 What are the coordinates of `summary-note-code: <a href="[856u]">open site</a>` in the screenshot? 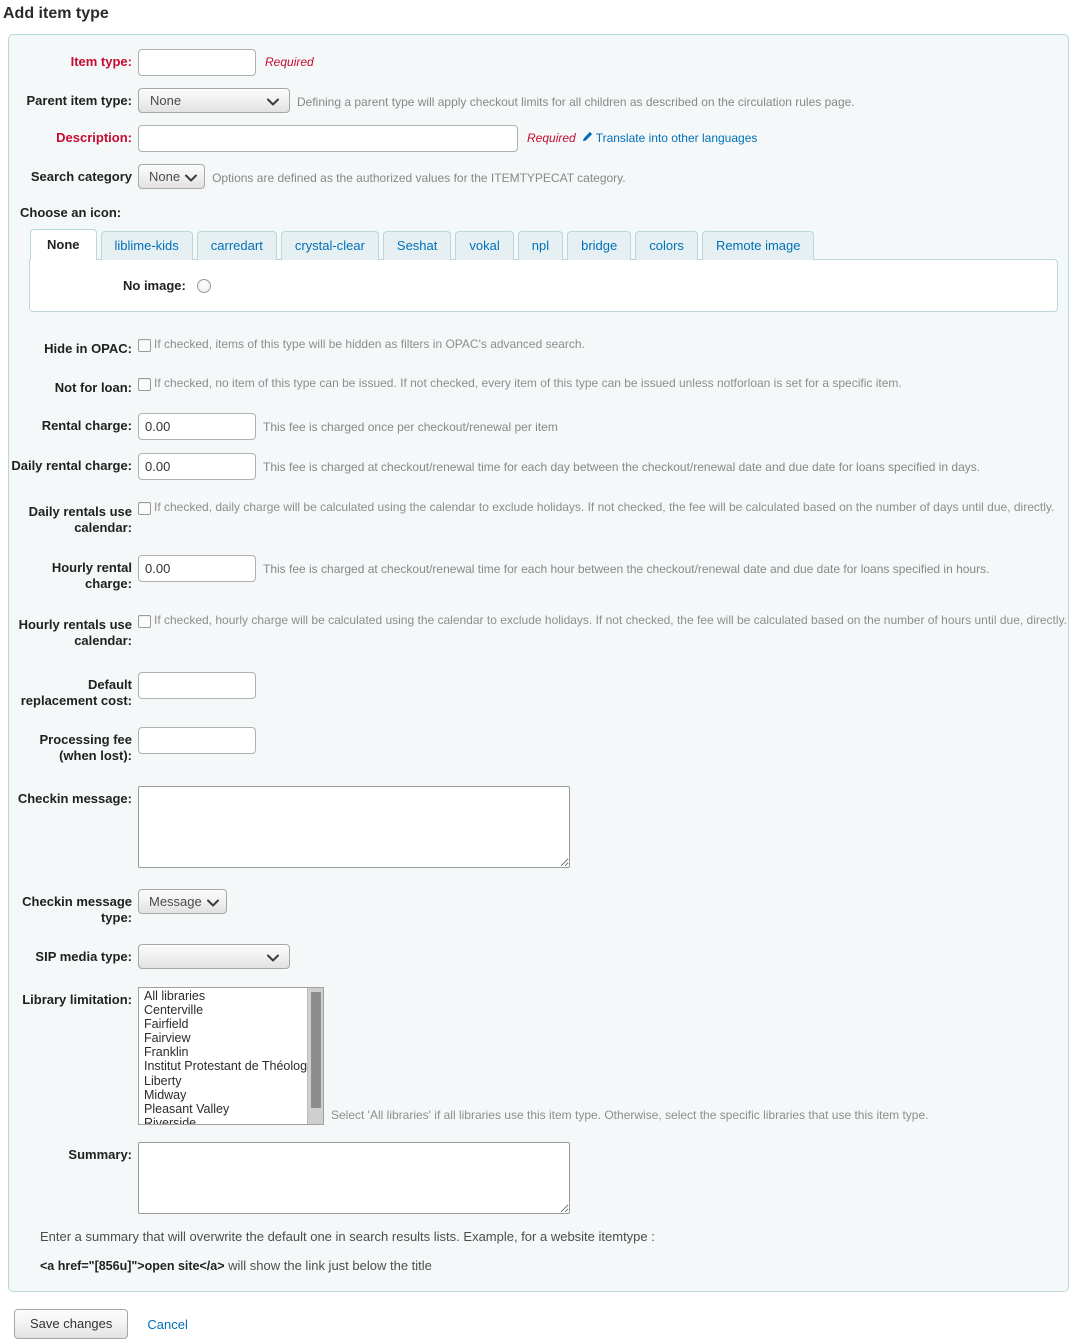 It's located at (132, 1266).